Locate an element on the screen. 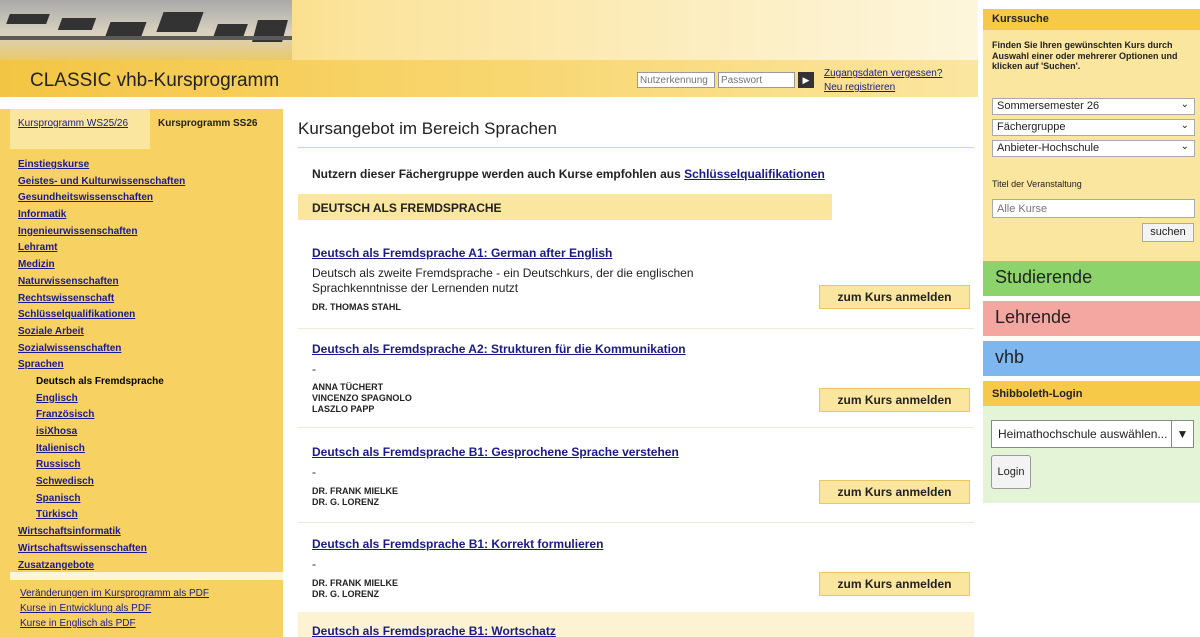  banner-image is located at coordinates (146, 30).